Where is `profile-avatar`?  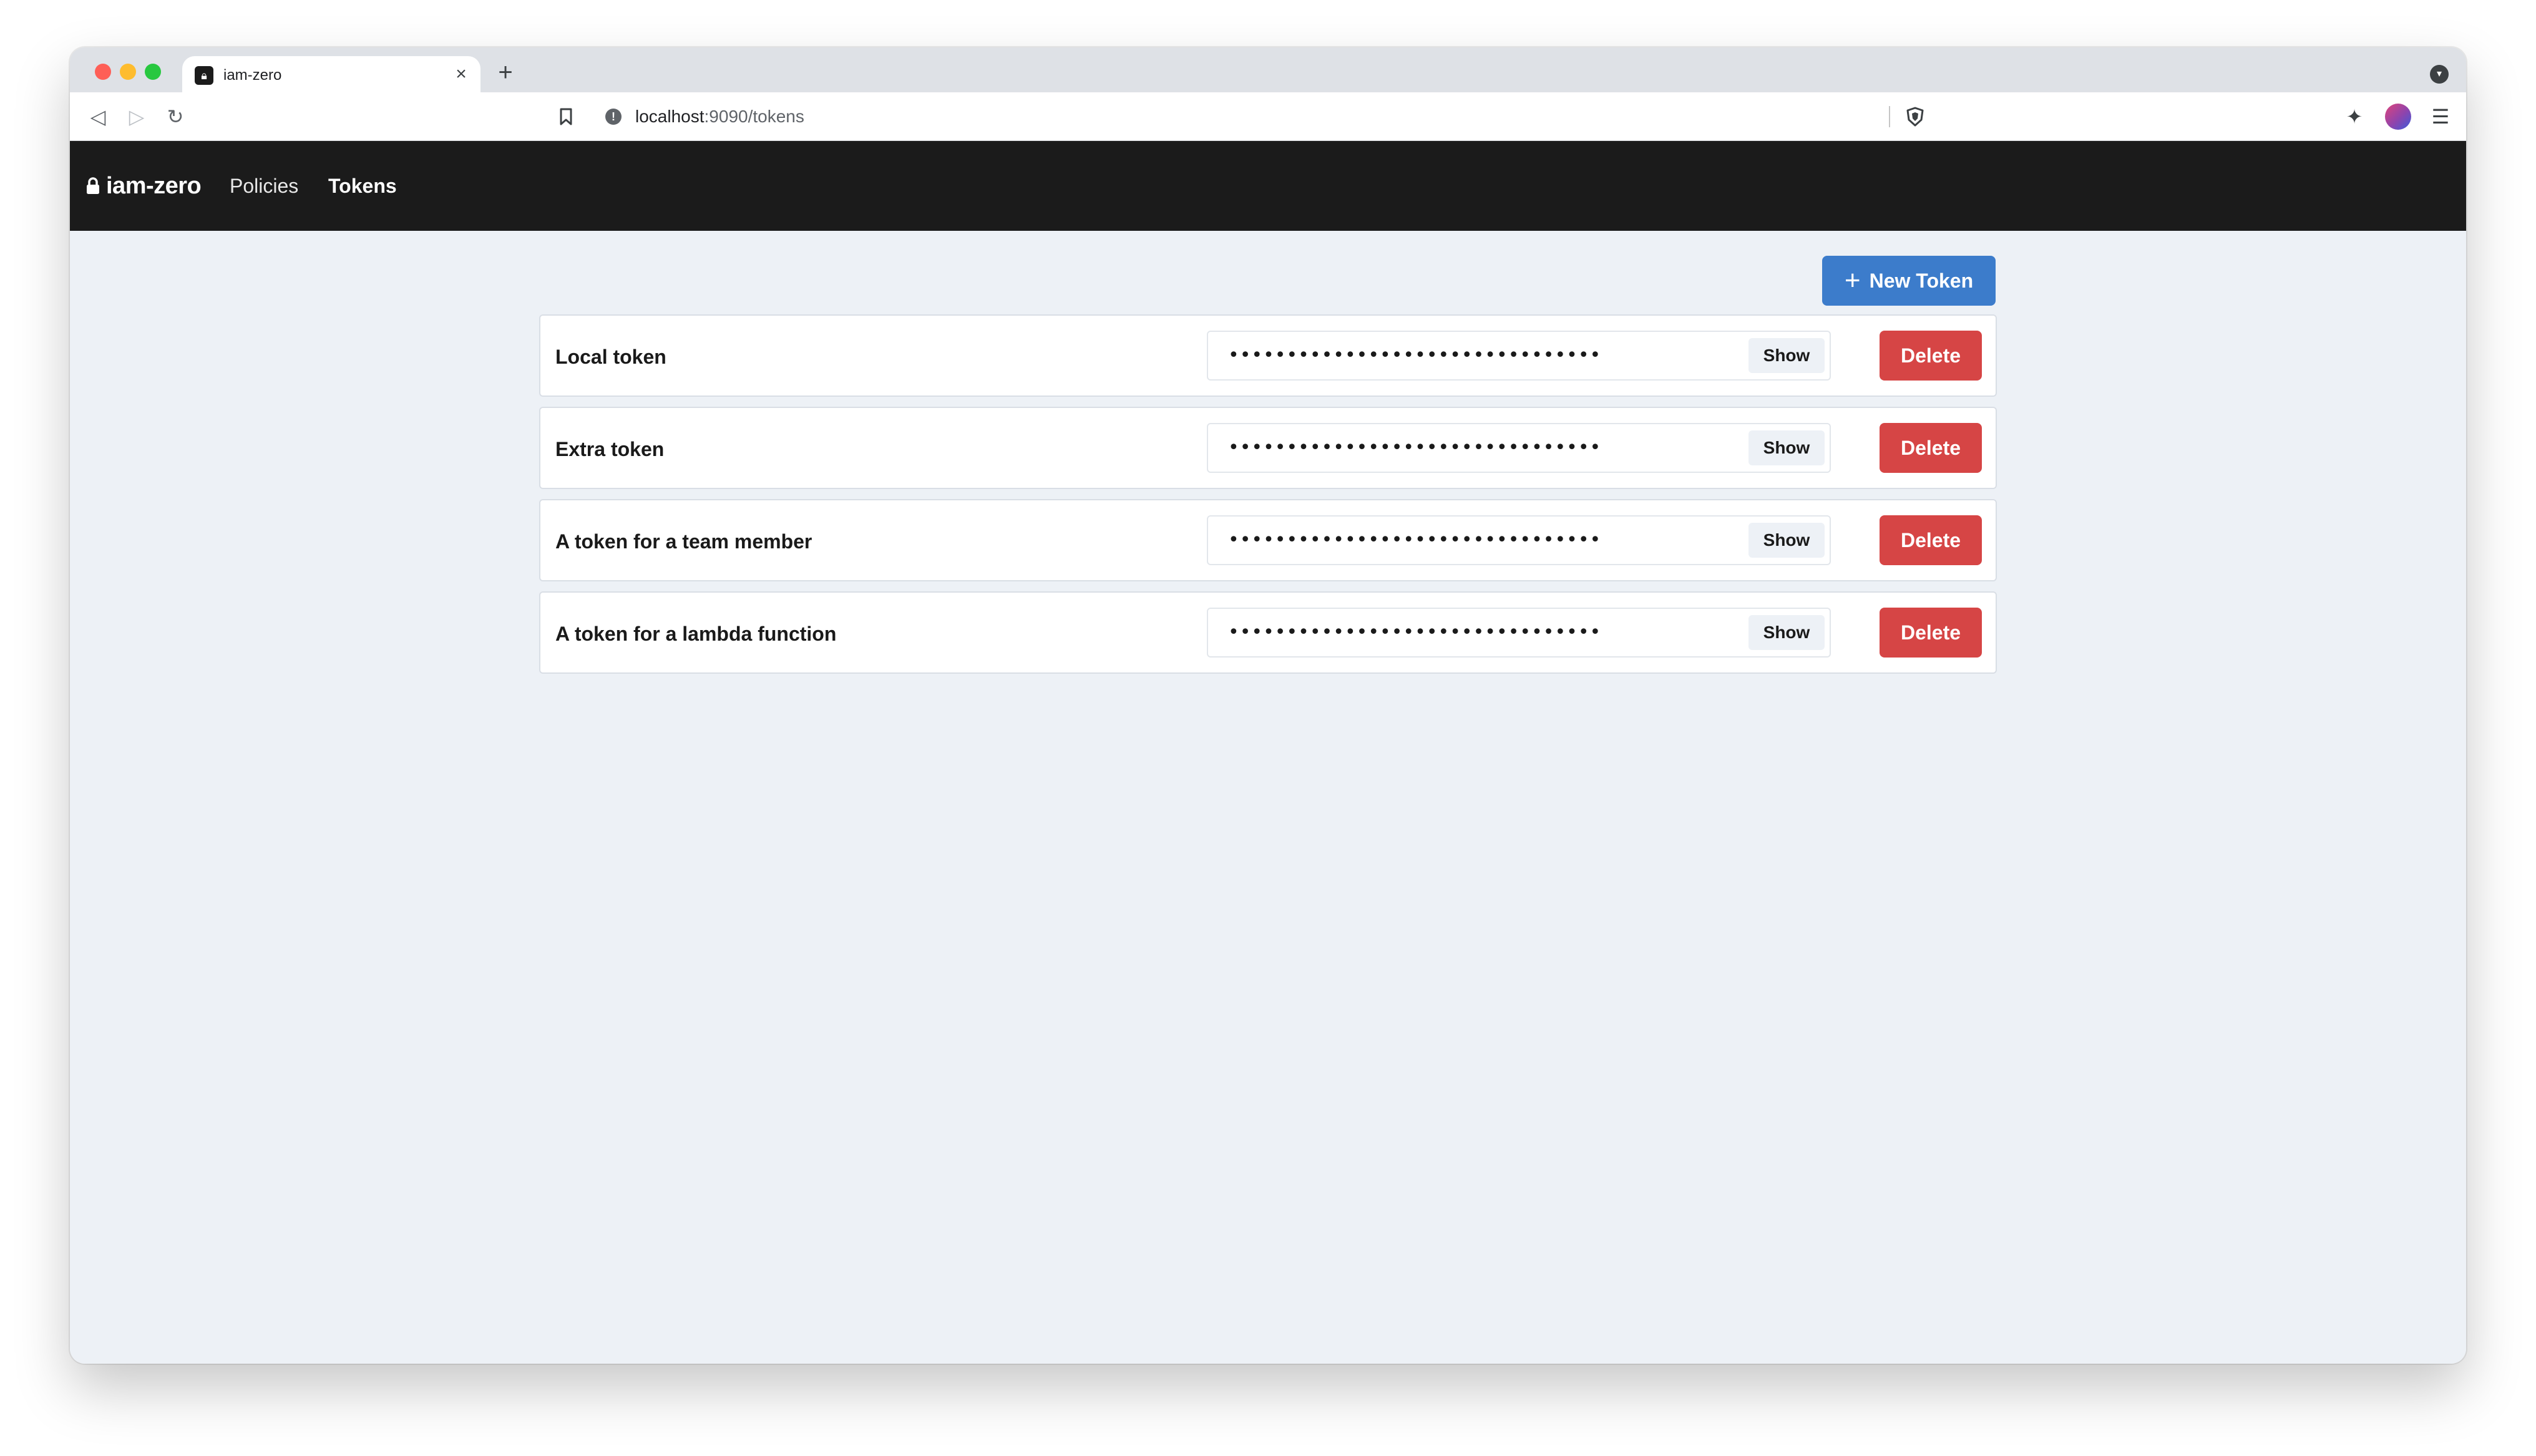
profile-avatar is located at coordinates (2398, 117).